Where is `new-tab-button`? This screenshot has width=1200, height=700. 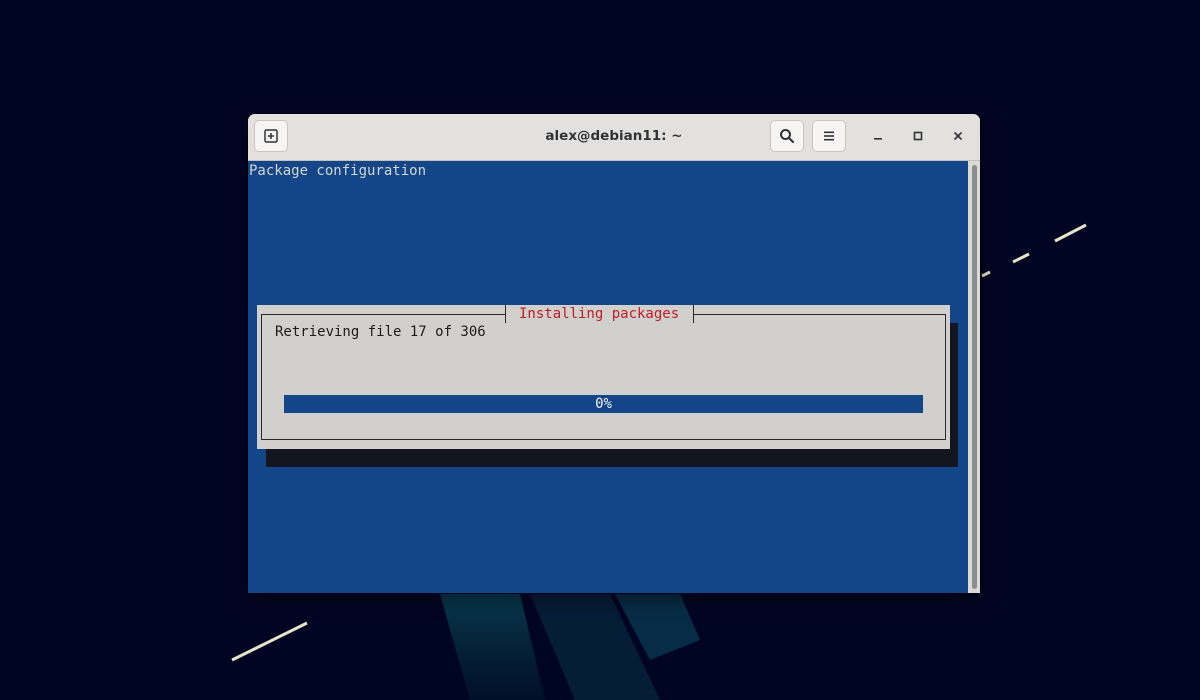 new-tab-button is located at coordinates (271, 136).